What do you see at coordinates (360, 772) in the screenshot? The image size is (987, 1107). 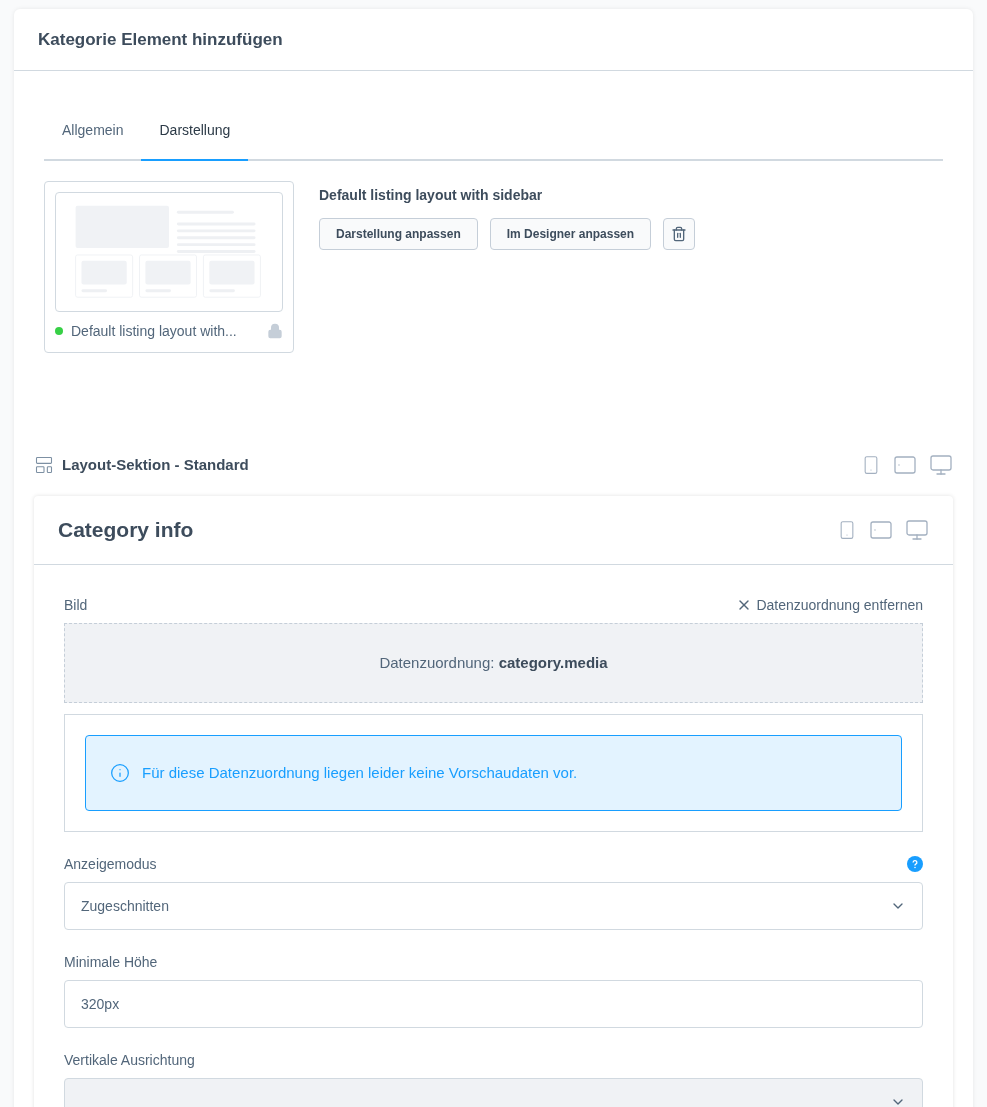 I see `alert-text: Für diese Datenzuordnung liegen leider keine Vorschaudaten vor.` at bounding box center [360, 772].